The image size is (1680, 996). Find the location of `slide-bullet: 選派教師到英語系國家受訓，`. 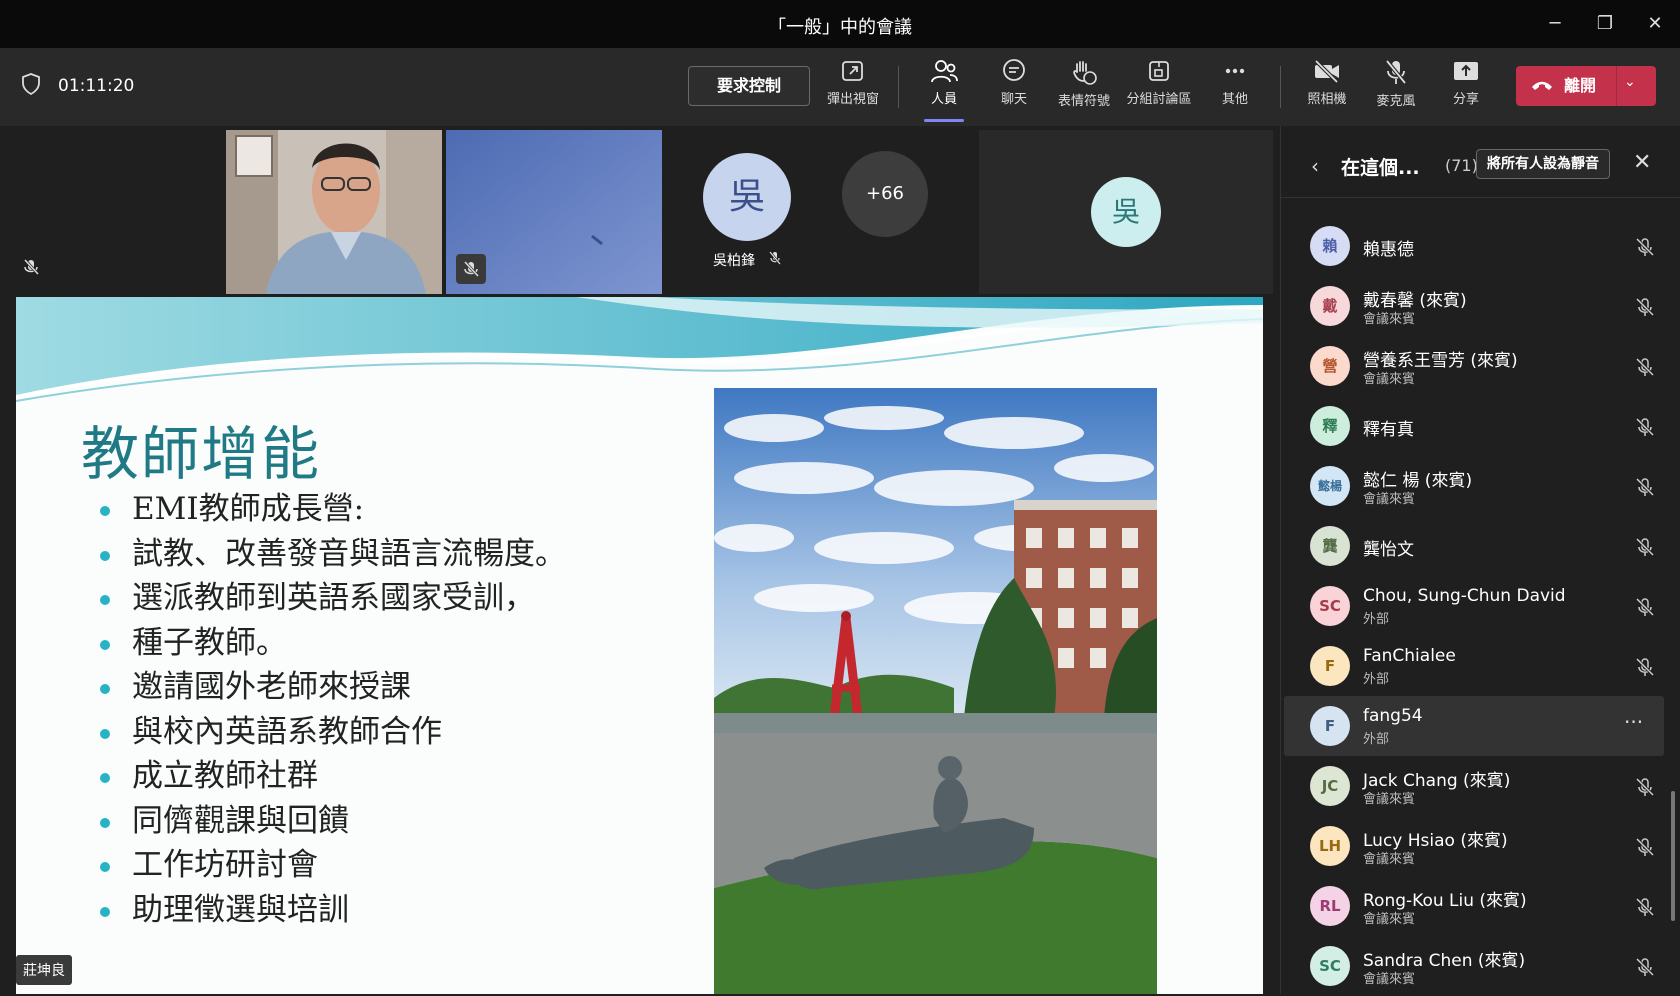

slide-bullet: 選派教師到英語系國家受訓， is located at coordinates (330, 598).